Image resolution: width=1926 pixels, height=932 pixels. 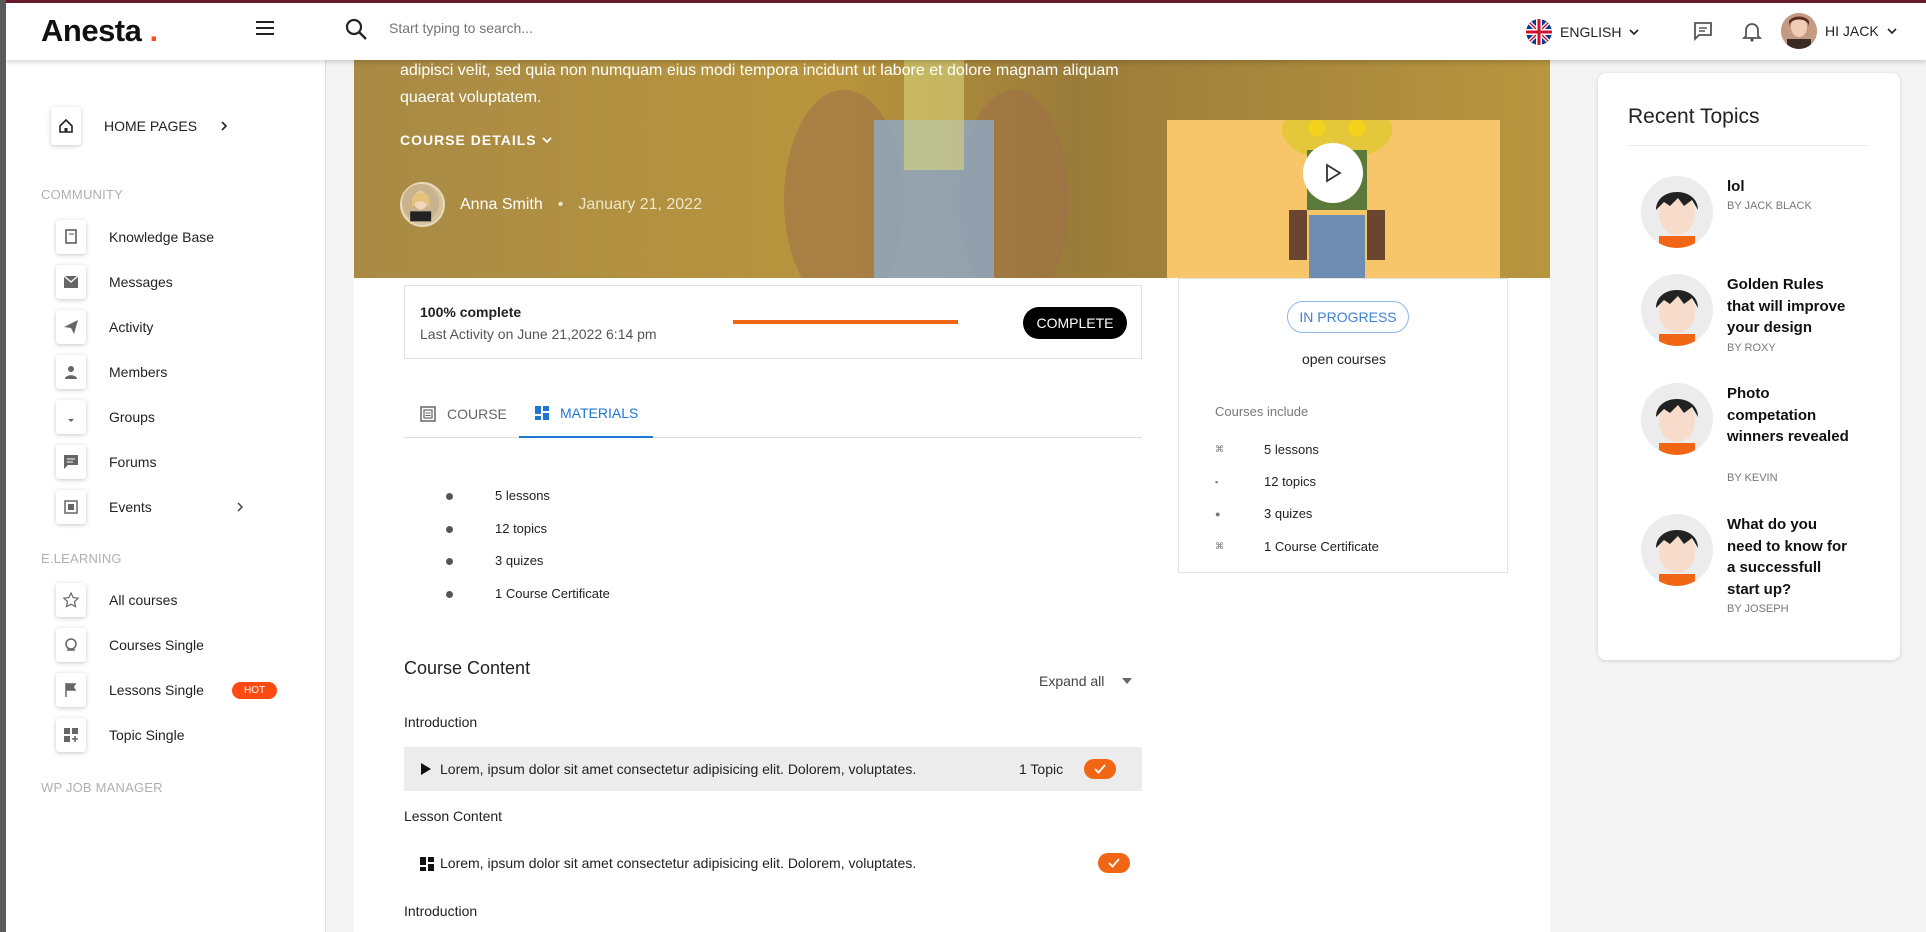 What do you see at coordinates (151, 126) in the screenshot?
I see `sidebar-item-label: HOME PAGES` at bounding box center [151, 126].